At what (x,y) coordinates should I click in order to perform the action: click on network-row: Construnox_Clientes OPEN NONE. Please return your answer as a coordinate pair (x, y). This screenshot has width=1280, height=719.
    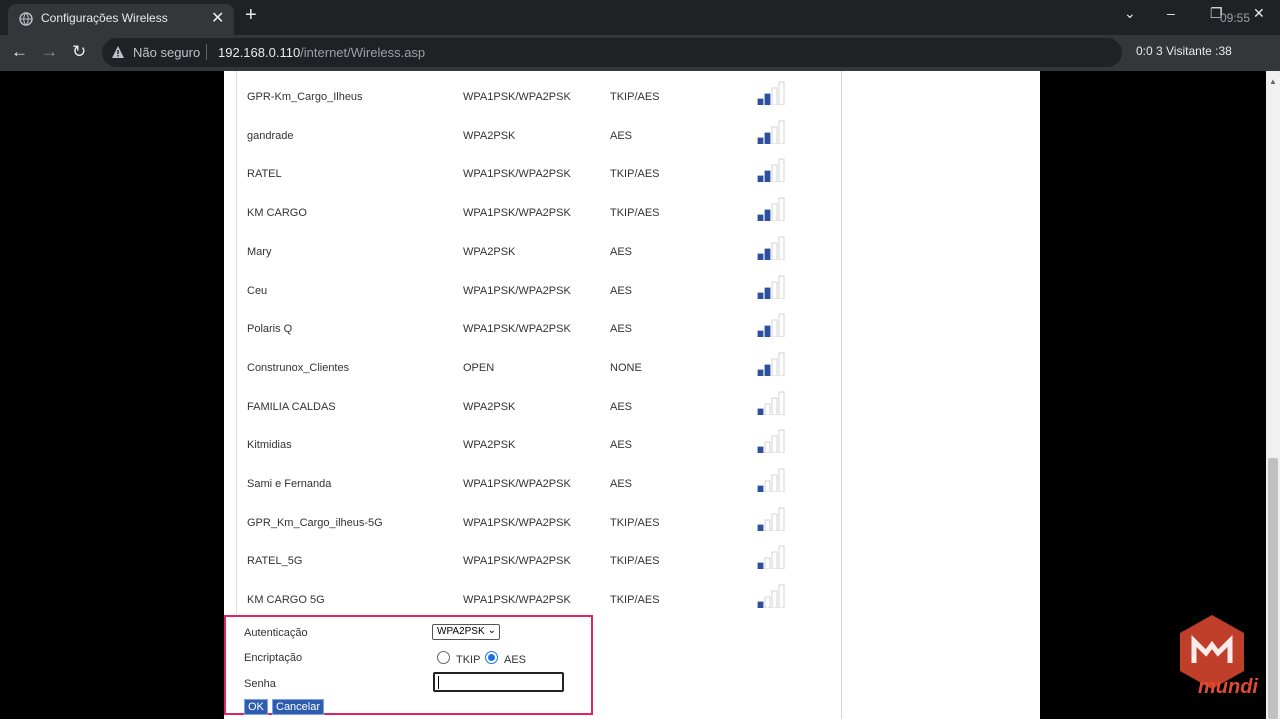
    Looking at the image, I should click on (524, 367).